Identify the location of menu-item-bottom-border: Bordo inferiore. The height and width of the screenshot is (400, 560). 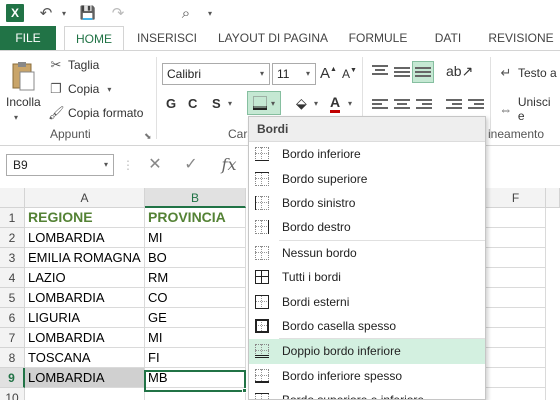
(367, 154).